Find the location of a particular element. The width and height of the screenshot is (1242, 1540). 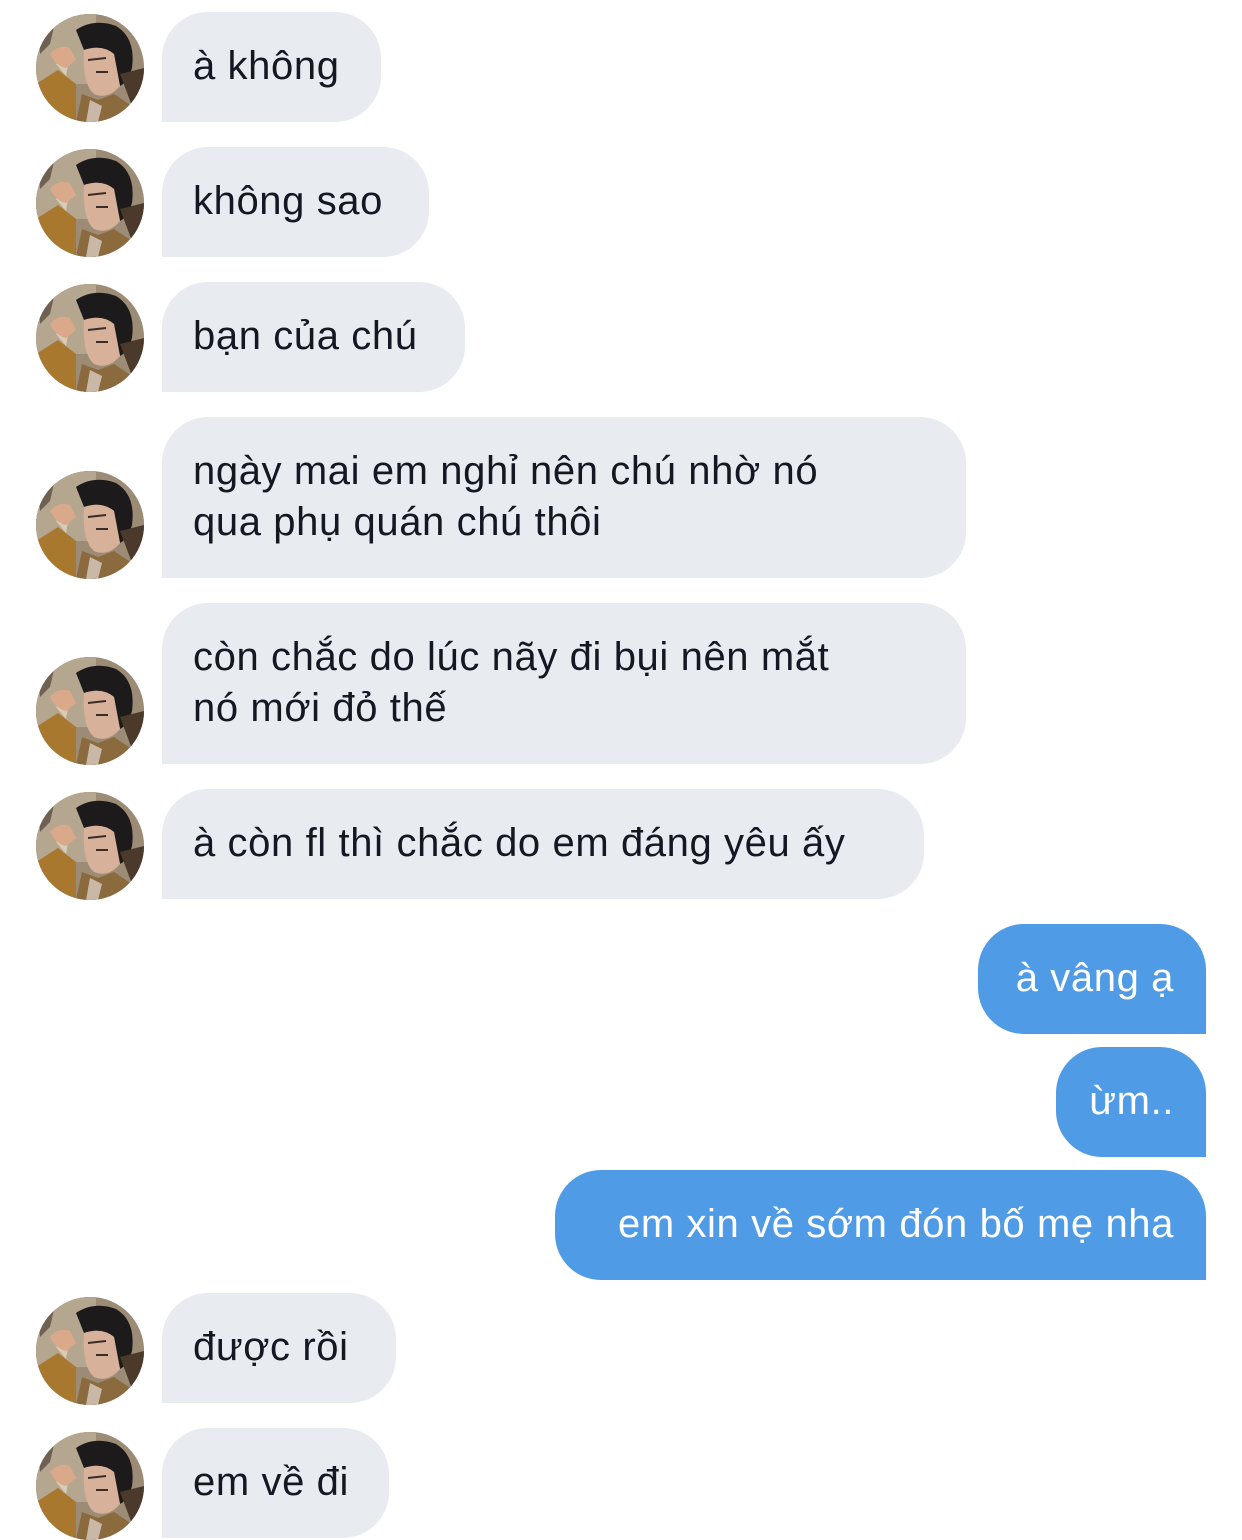

outgoing-message-bubble: em xin về sớm đón bố mẹ nha is located at coordinates (880, 1225).